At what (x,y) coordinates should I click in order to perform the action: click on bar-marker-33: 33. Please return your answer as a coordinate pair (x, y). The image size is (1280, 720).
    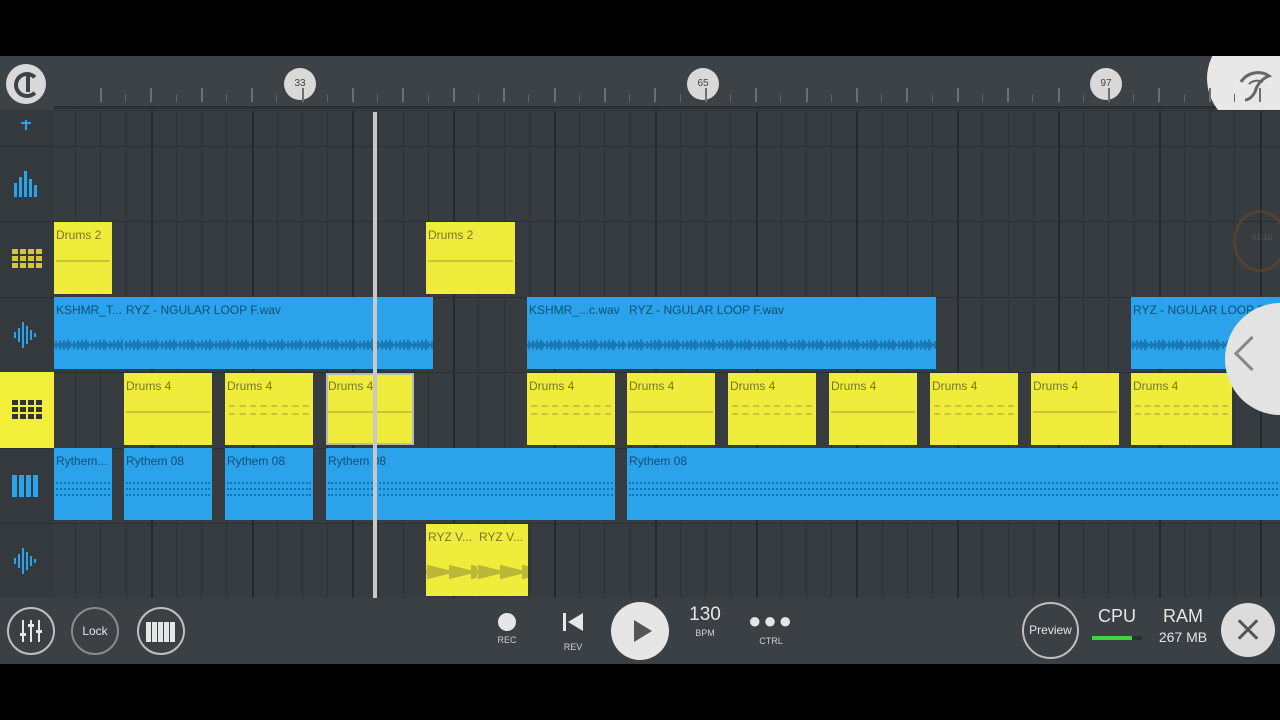
    Looking at the image, I should click on (300, 84).